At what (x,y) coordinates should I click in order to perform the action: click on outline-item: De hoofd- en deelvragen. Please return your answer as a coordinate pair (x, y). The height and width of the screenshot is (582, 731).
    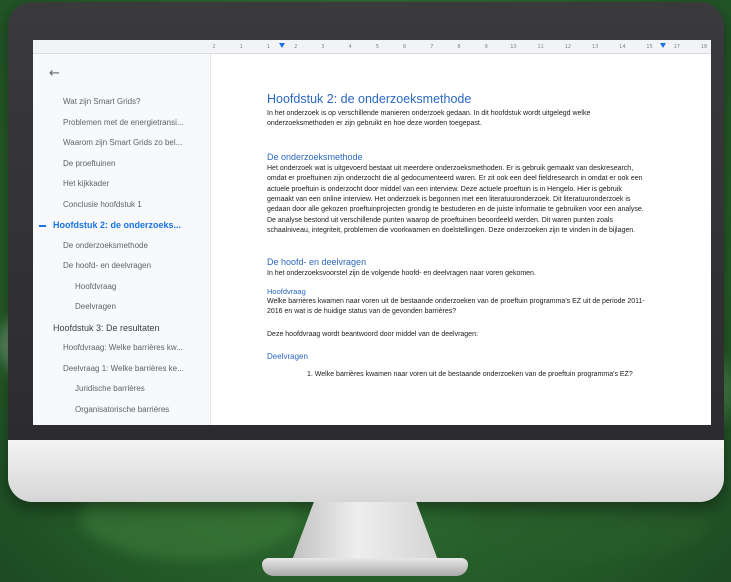
    Looking at the image, I should click on (122, 266).